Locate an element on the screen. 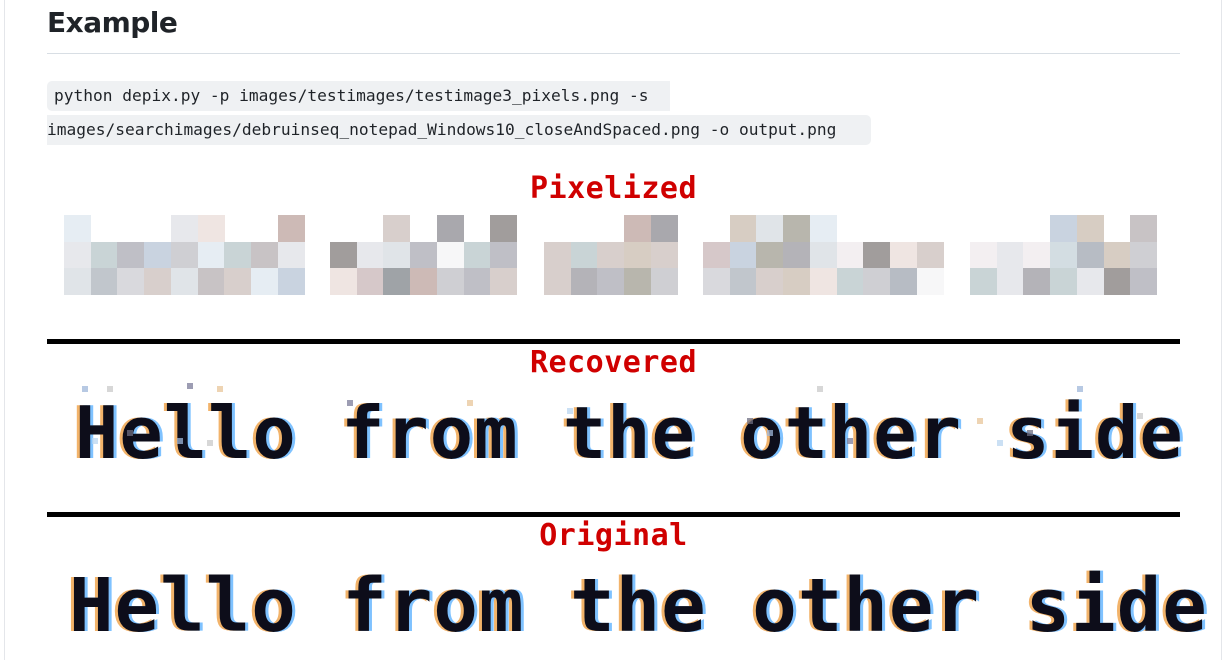  heading-divider is located at coordinates (613, 53).